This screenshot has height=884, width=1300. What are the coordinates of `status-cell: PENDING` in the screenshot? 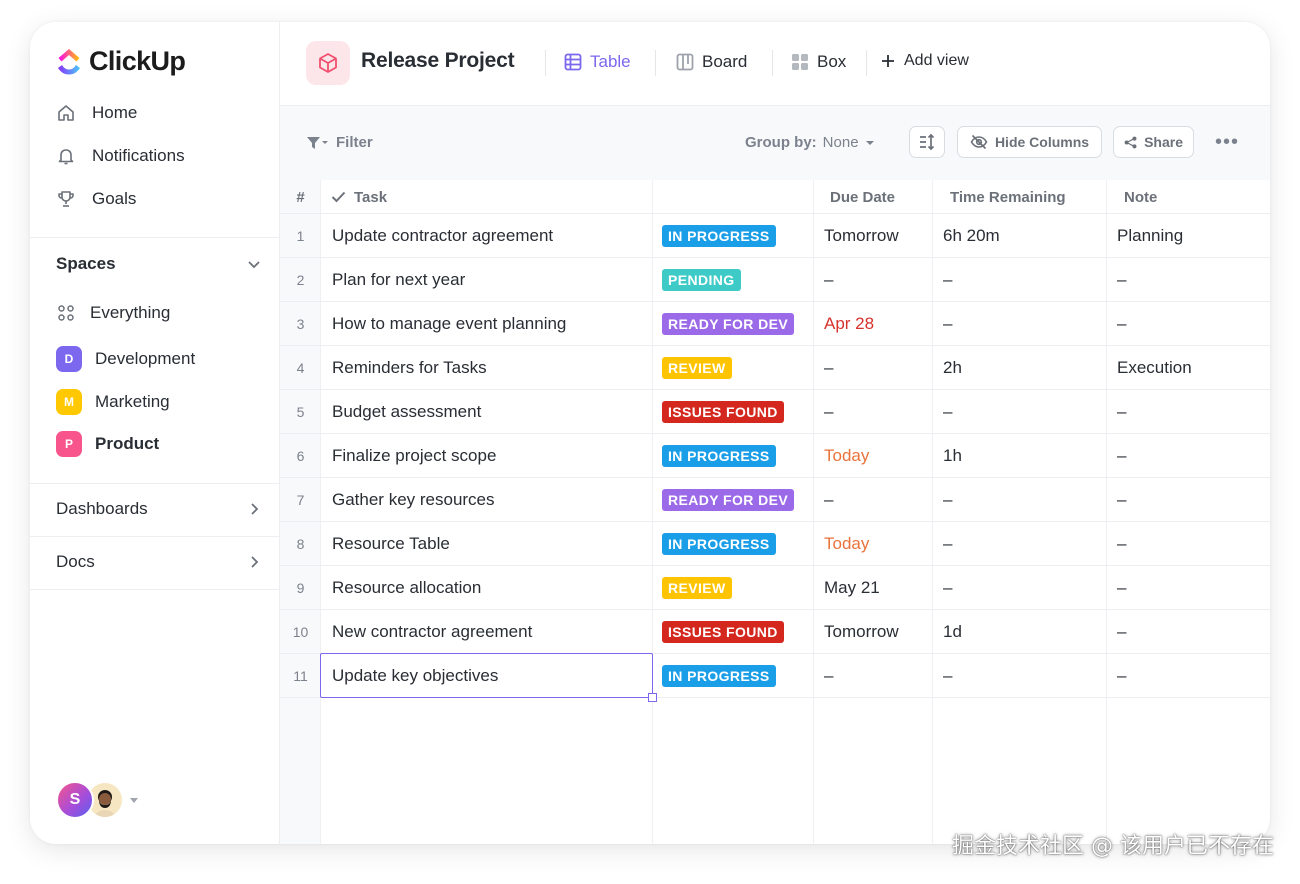 It's located at (701, 280).